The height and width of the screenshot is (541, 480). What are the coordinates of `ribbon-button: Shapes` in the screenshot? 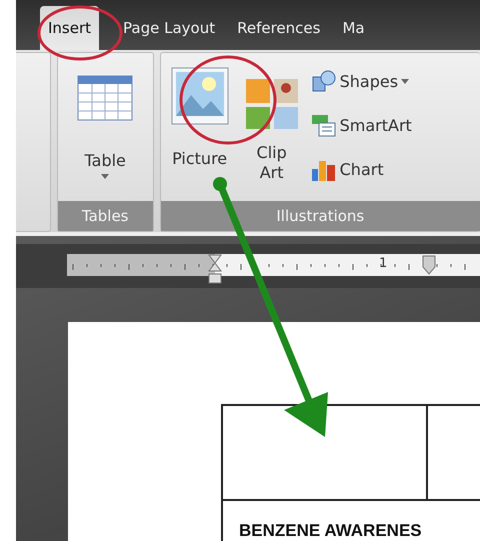 It's located at (361, 81).